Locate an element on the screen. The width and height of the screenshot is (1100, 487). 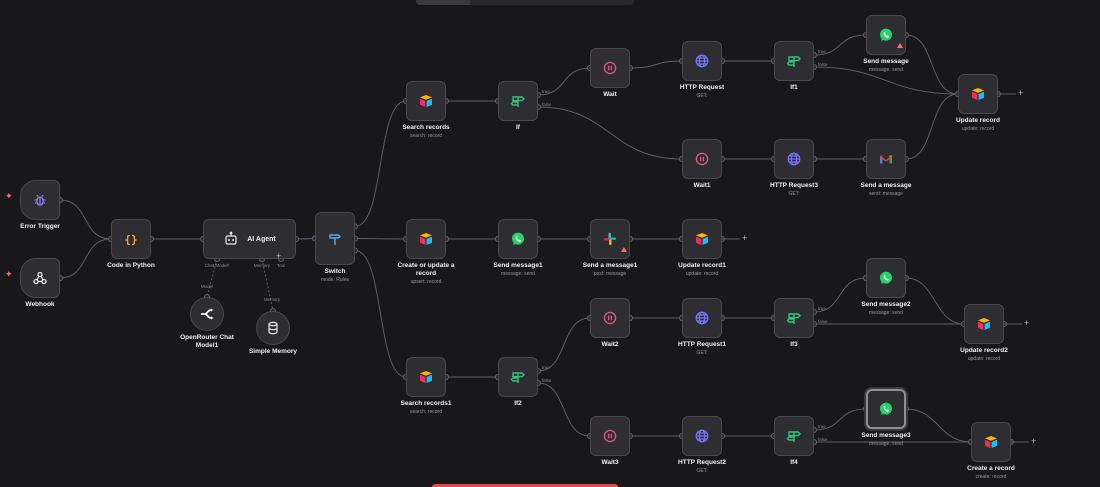
node-ai-agent: AI Agent is located at coordinates (249, 239).